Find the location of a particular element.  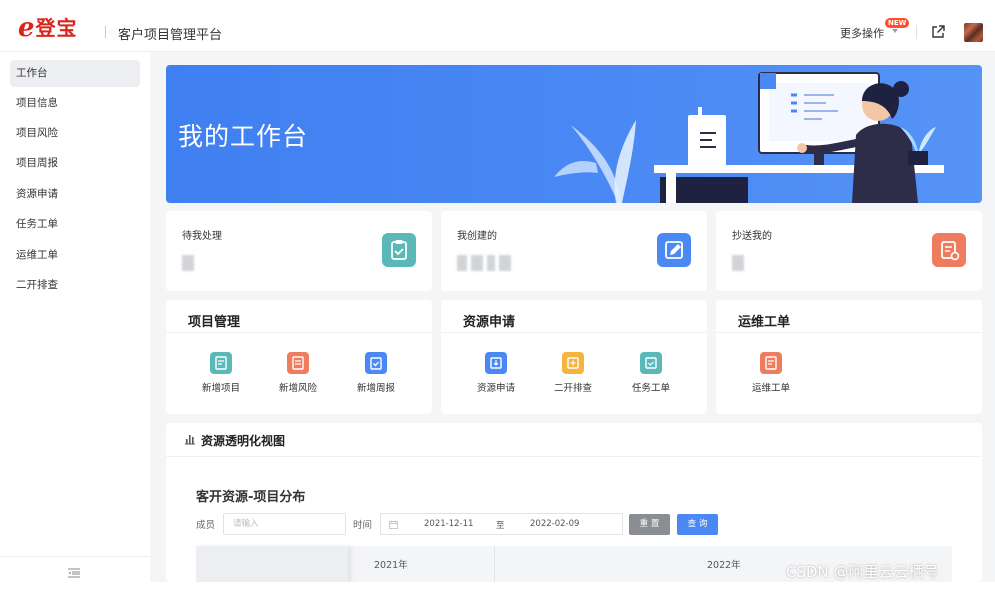

app-resource-request: 资源申请 is located at coordinates (496, 373).